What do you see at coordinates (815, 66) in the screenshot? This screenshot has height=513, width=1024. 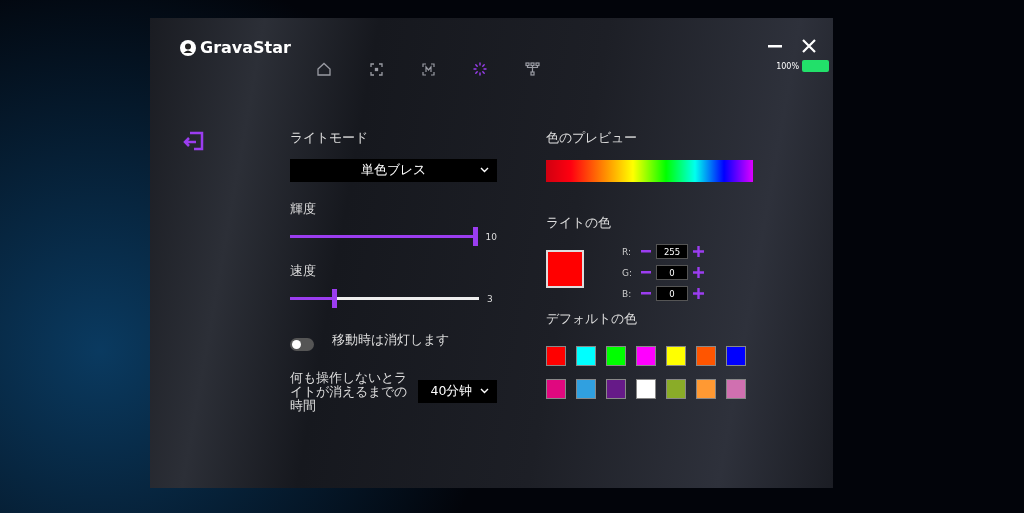 I see `battery-icon` at bounding box center [815, 66].